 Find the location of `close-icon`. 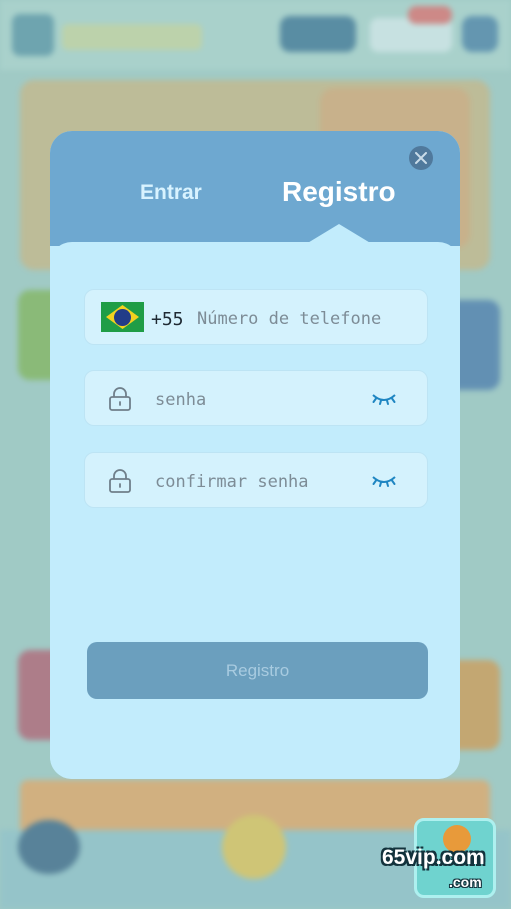

close-icon is located at coordinates (421, 158).